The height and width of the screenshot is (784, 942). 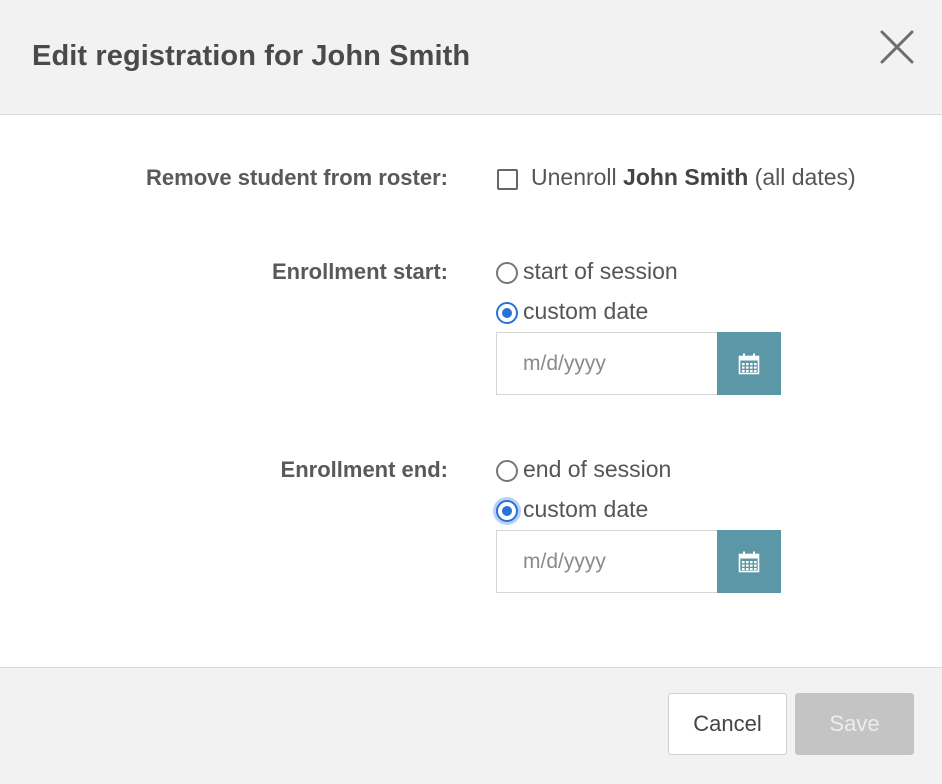 I want to click on unenroll-checkbox, so click(x=507, y=179).